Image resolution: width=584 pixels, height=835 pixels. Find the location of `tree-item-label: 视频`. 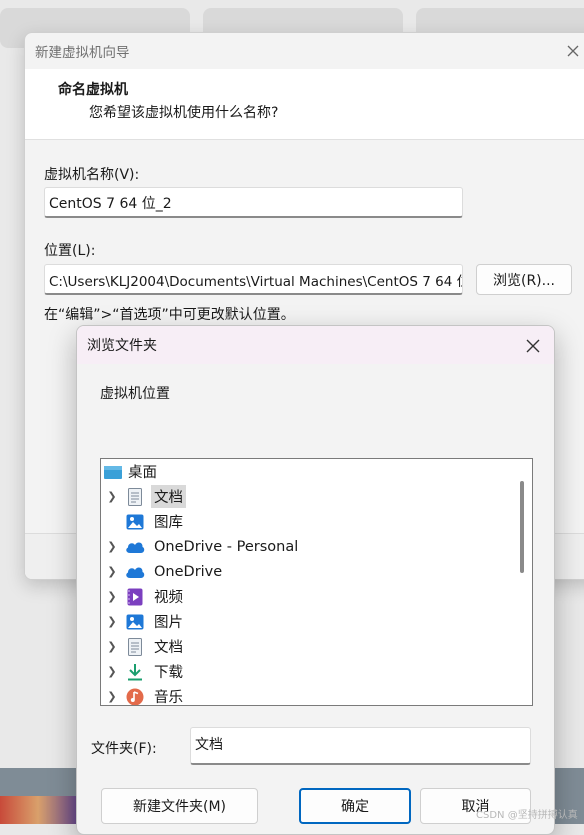

tree-item-label: 视频 is located at coordinates (168, 598).